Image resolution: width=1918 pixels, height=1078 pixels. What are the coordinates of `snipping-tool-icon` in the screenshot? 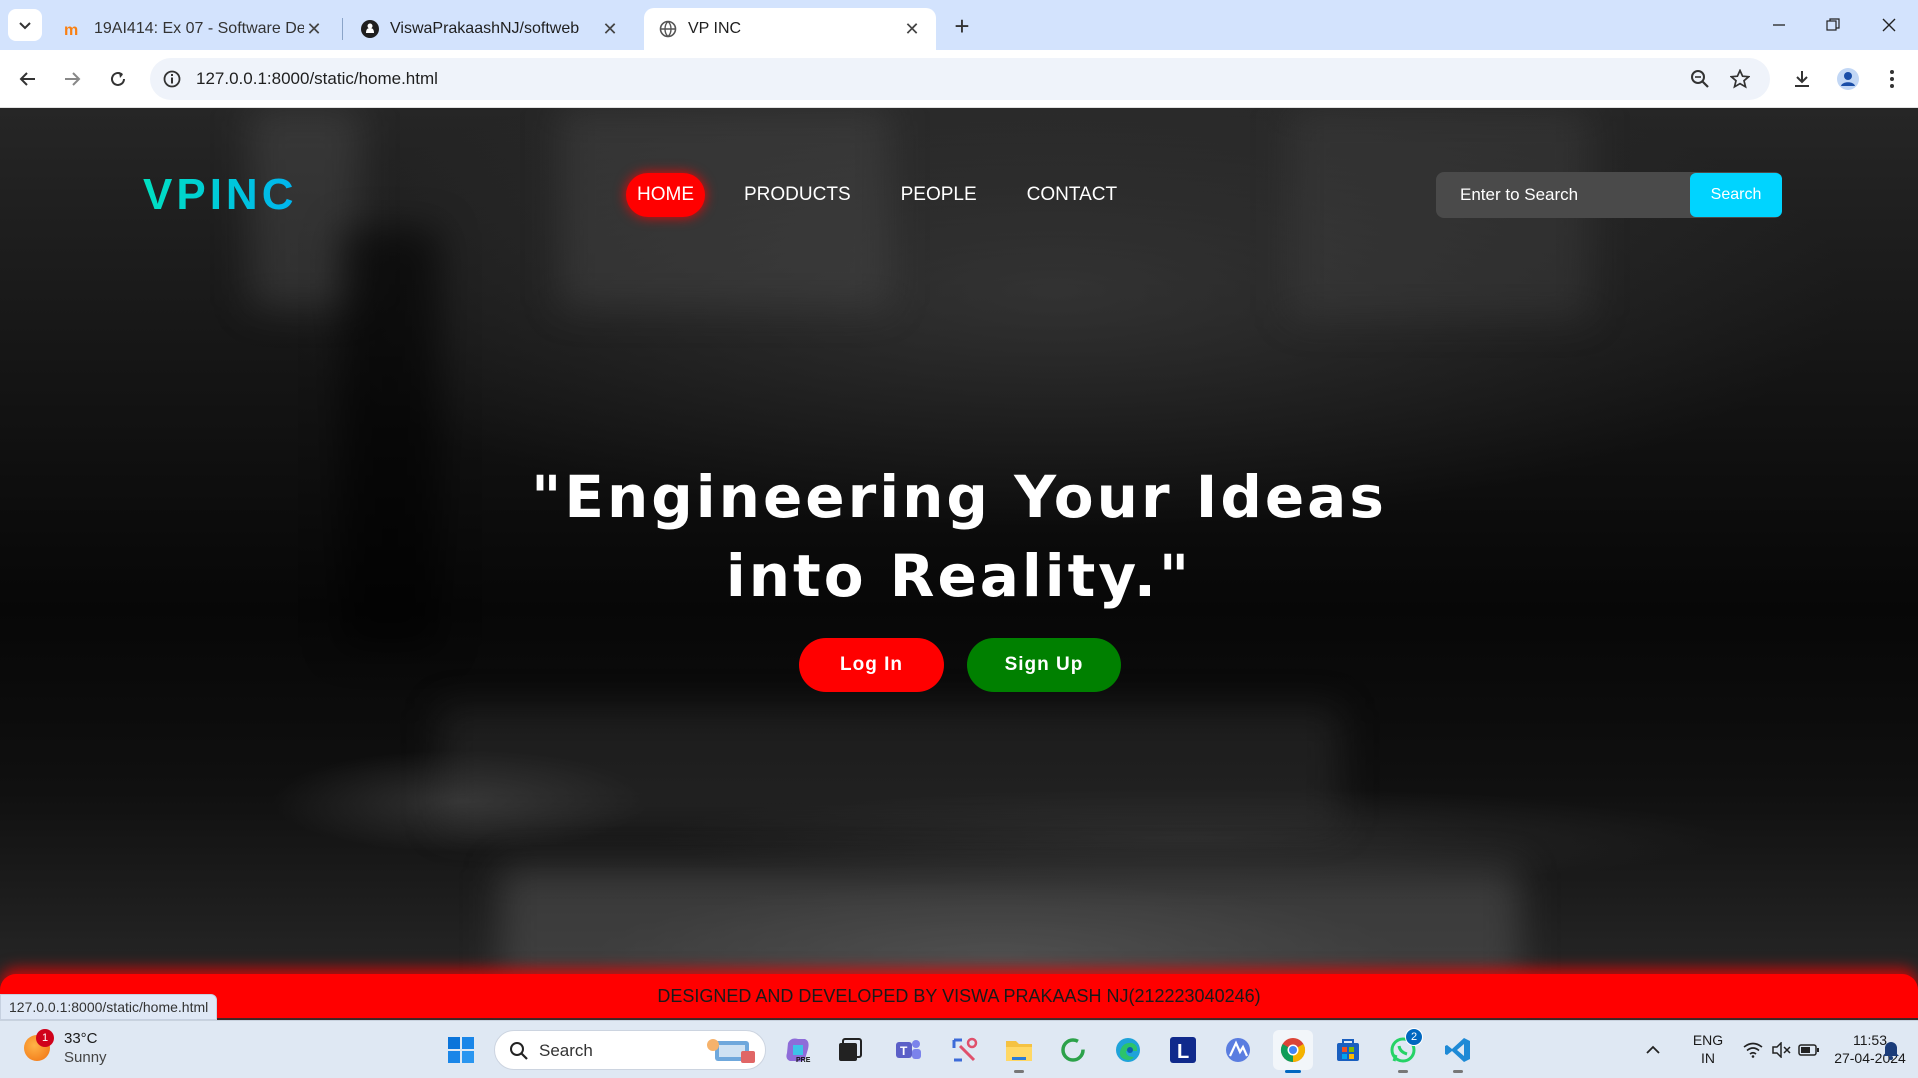 It's located at (964, 1050).